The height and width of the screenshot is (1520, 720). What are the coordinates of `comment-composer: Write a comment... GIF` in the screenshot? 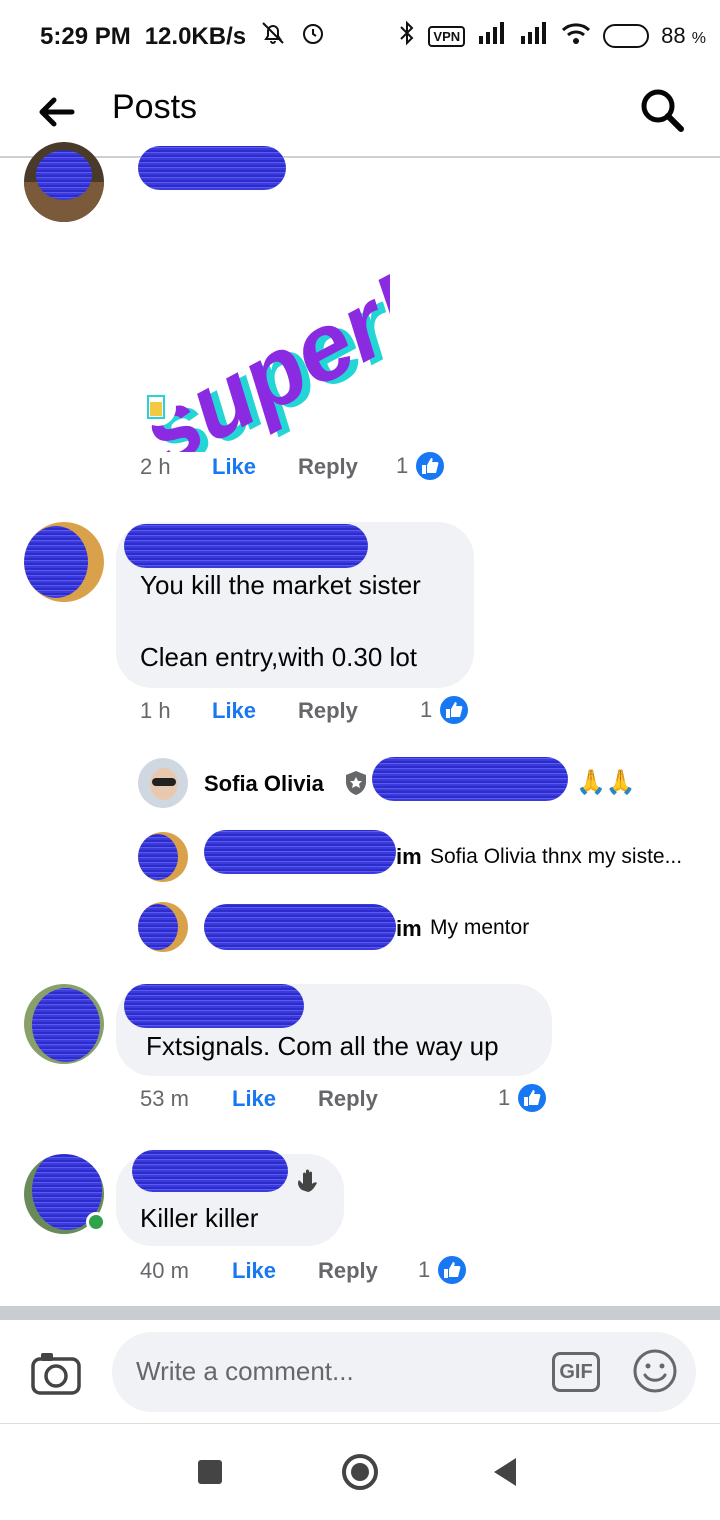 It's located at (360, 1372).